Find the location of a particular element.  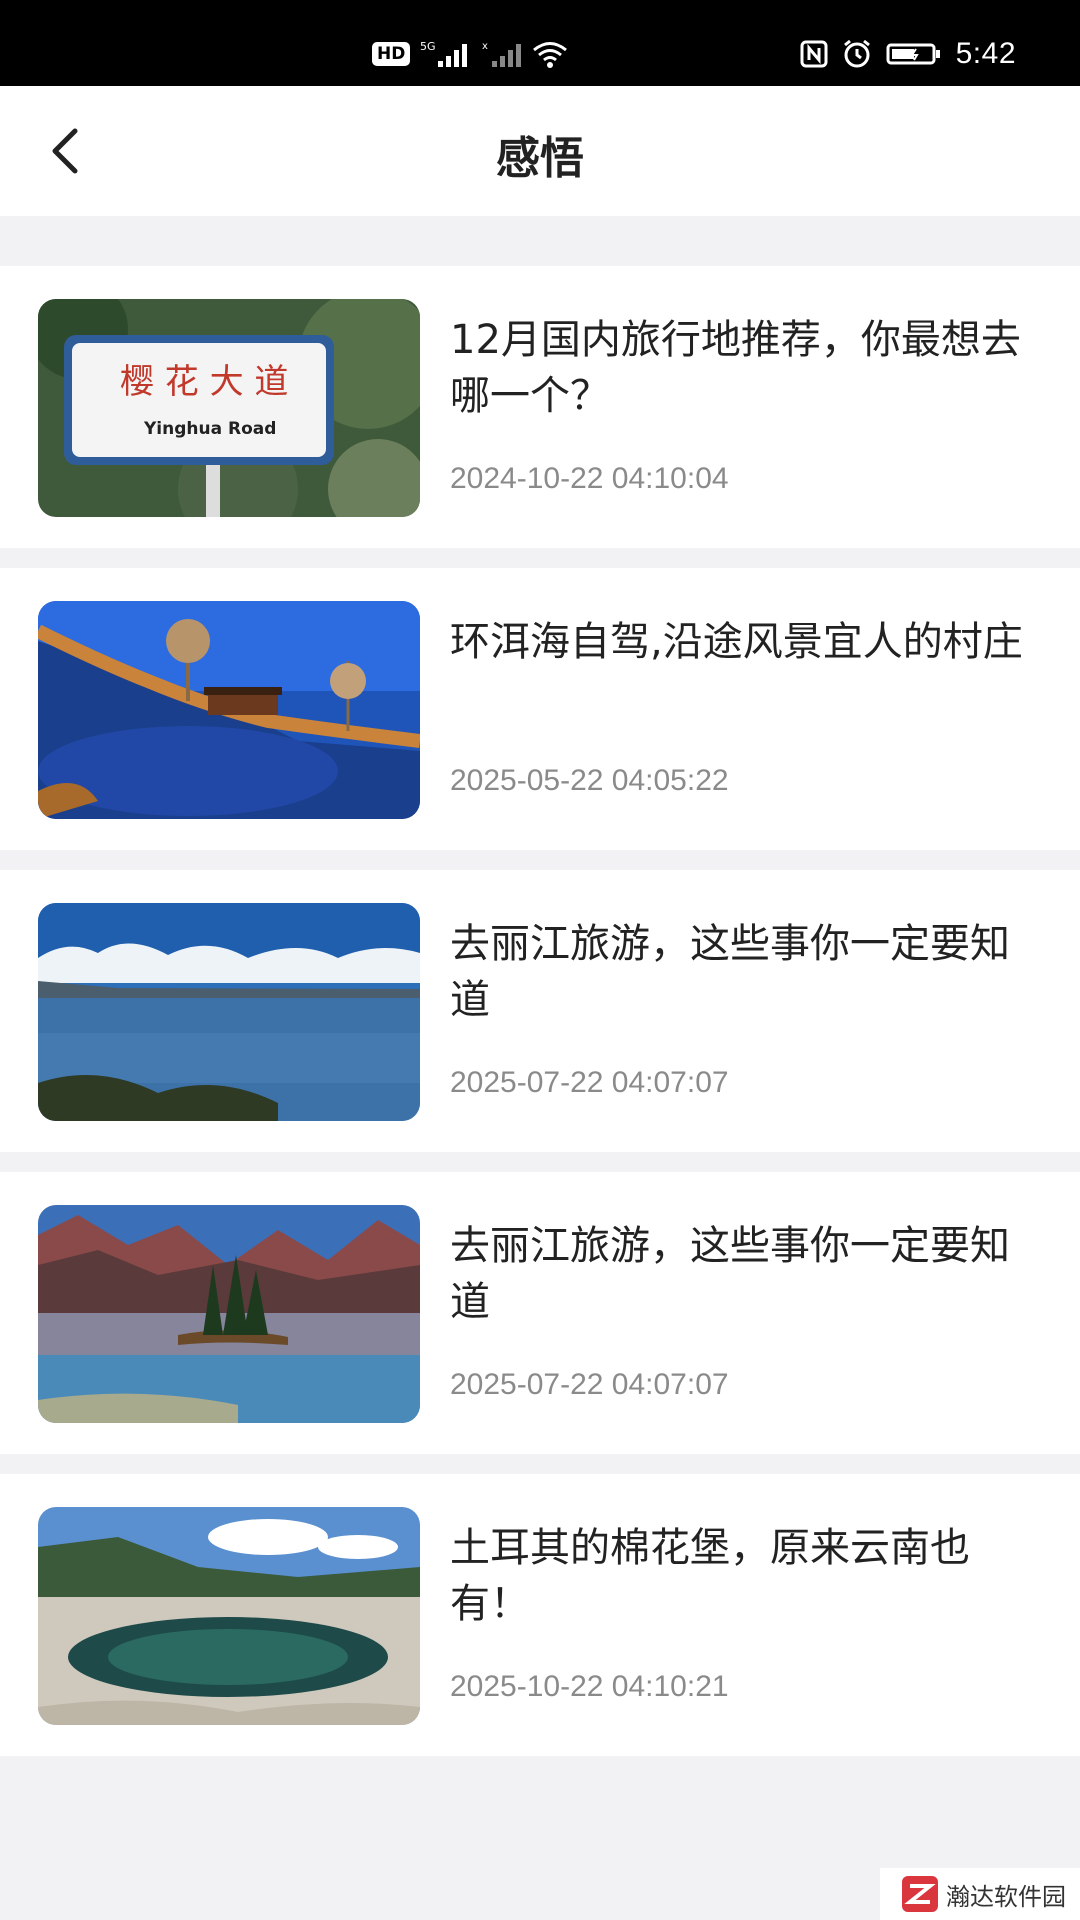

wifi-icon is located at coordinates (550, 55).